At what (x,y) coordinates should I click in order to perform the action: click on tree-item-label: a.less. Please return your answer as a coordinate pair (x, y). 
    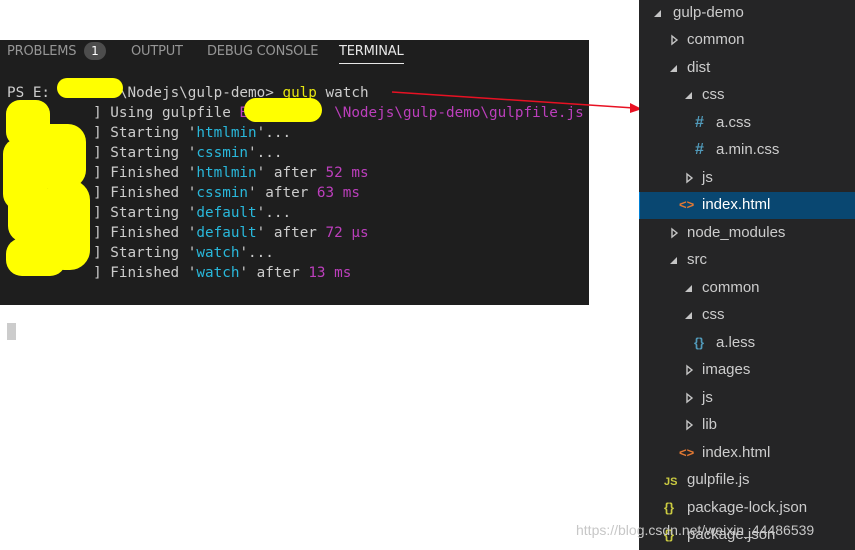
    Looking at the image, I should click on (736, 342).